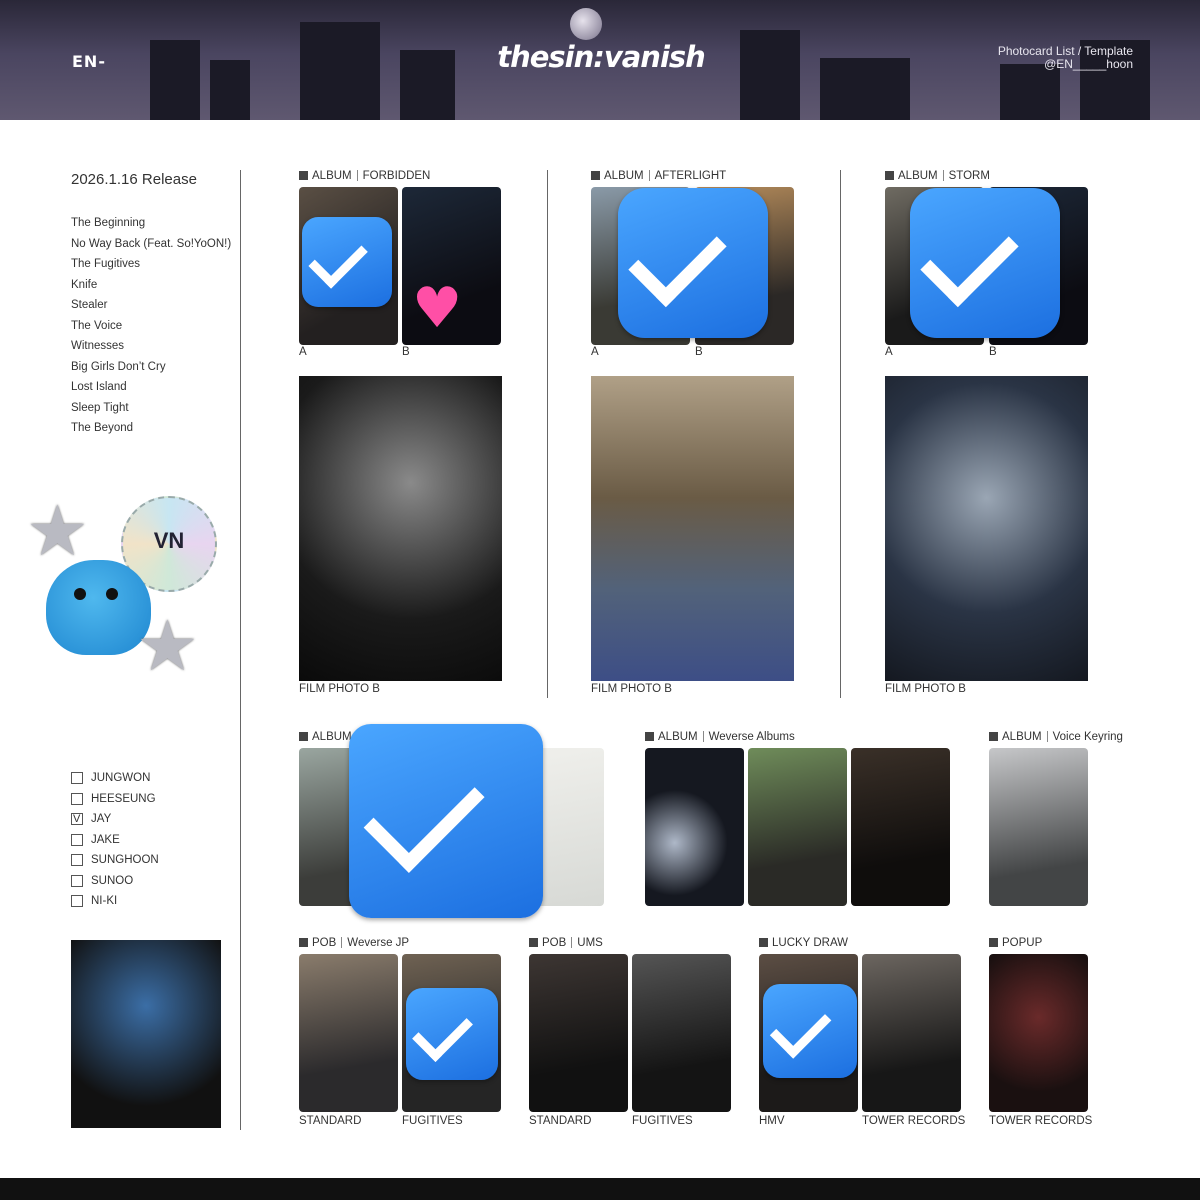  Describe the element at coordinates (97, 325) in the screenshot. I see `track-item: The Voice` at that location.